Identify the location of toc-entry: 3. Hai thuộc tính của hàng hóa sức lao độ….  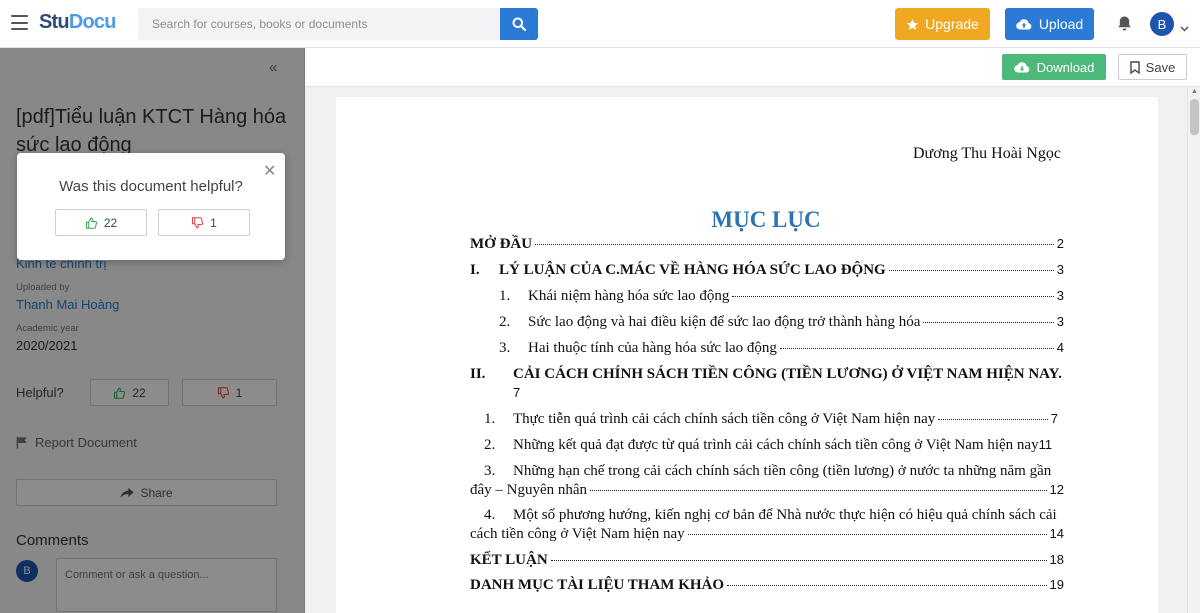
(781, 348).